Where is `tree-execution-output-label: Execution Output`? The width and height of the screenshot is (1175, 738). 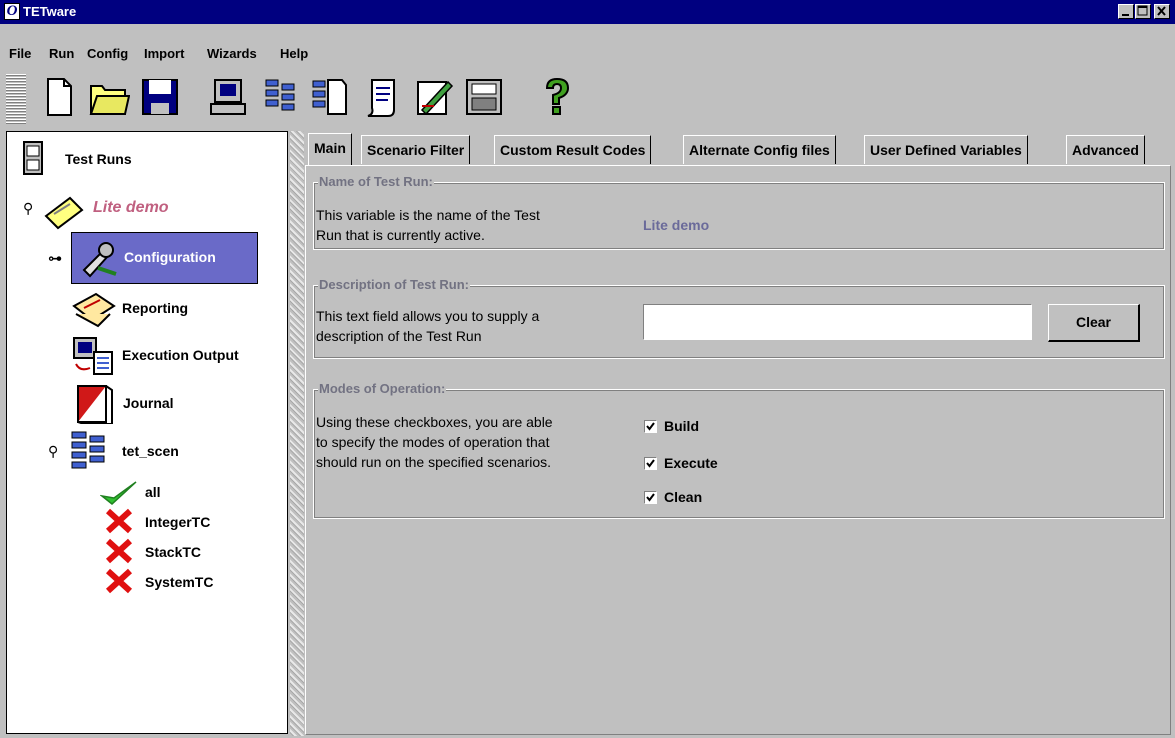
tree-execution-output-label: Execution Output is located at coordinates (180, 355).